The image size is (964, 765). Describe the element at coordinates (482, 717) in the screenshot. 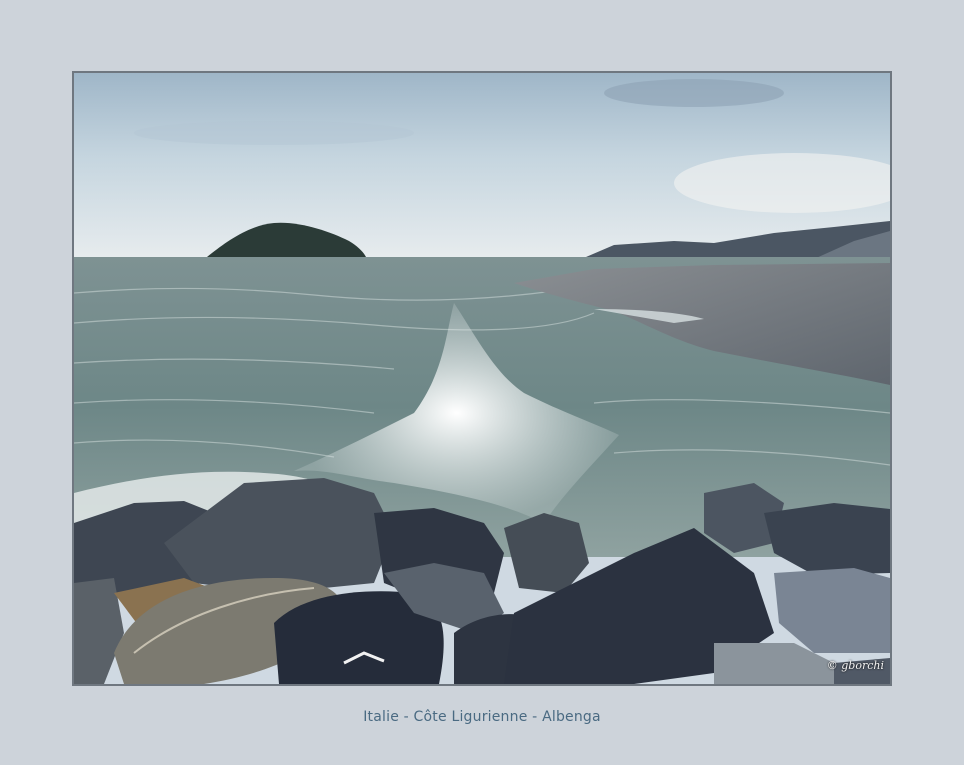

I see `photo-caption: Italie - Côte Ligurienne - Albenga` at that location.